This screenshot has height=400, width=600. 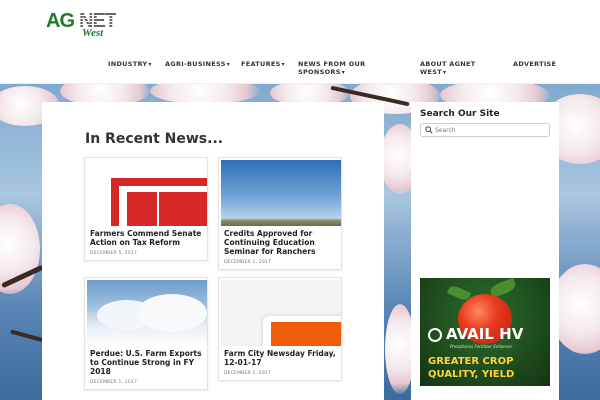 I want to click on search-box, so click(x=485, y=130).